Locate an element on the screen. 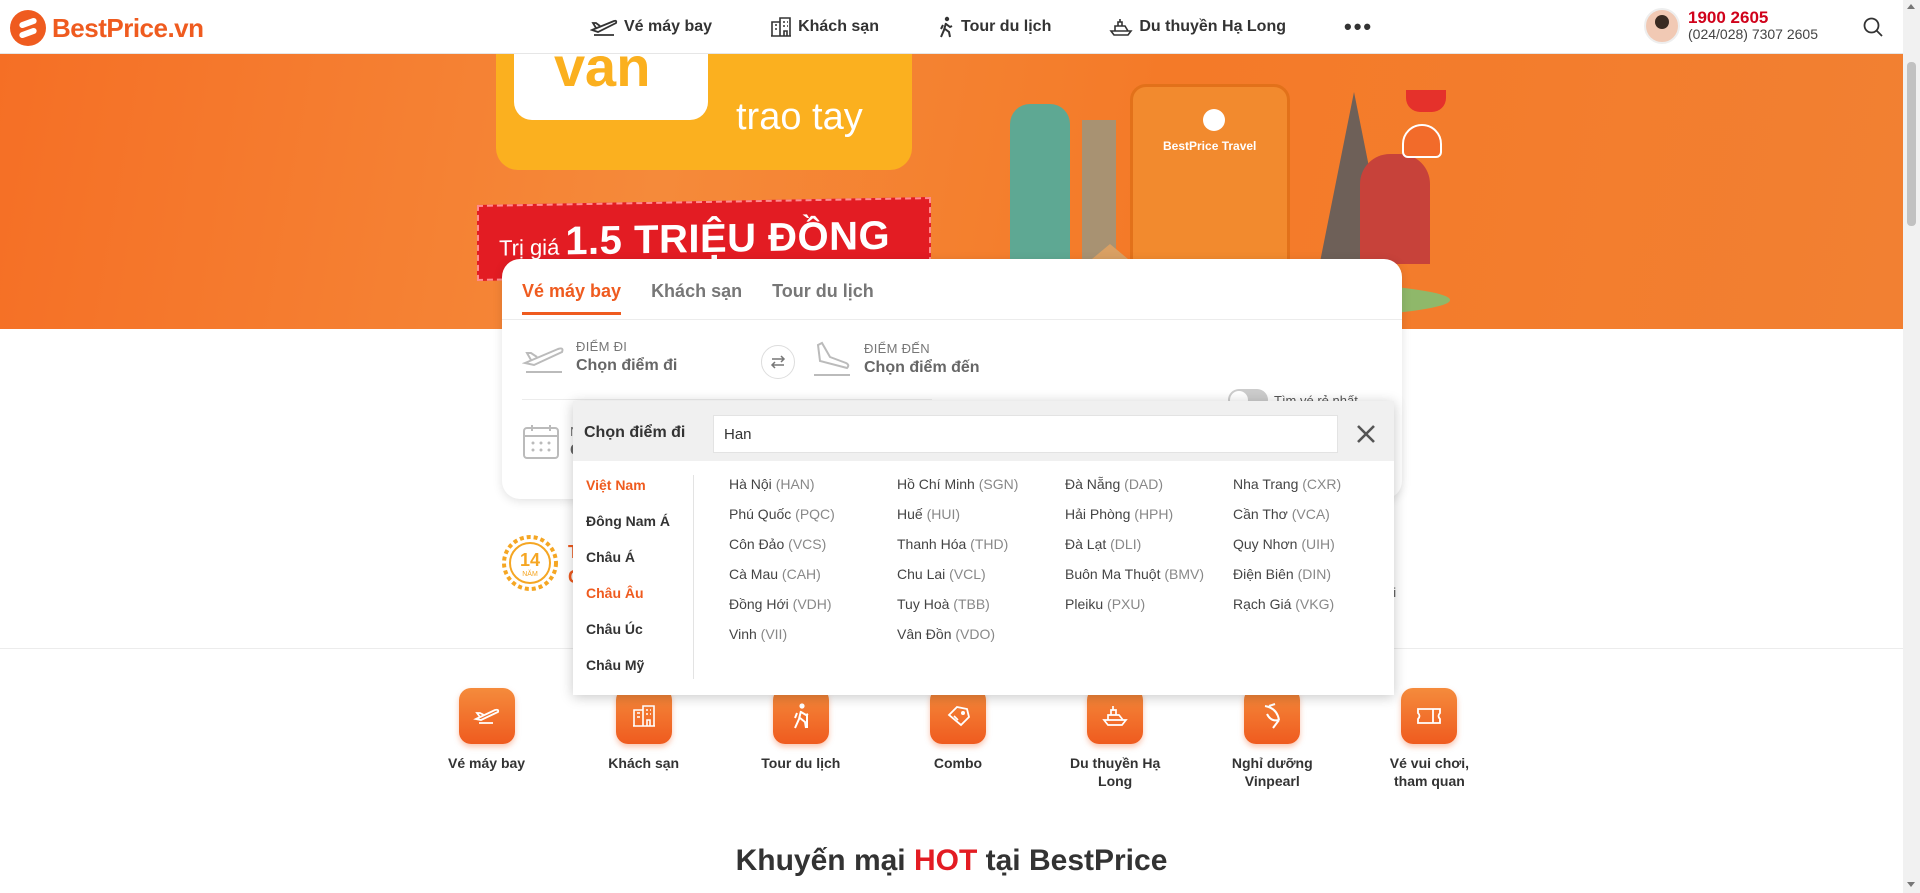 This screenshot has width=1920, height=893. city-item: Tuy Hoà (TBB) is located at coordinates (981, 610).